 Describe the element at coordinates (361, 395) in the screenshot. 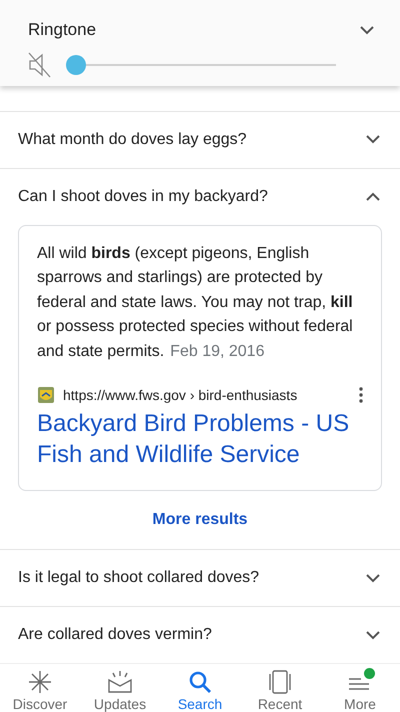

I see `more-options-icon` at that location.